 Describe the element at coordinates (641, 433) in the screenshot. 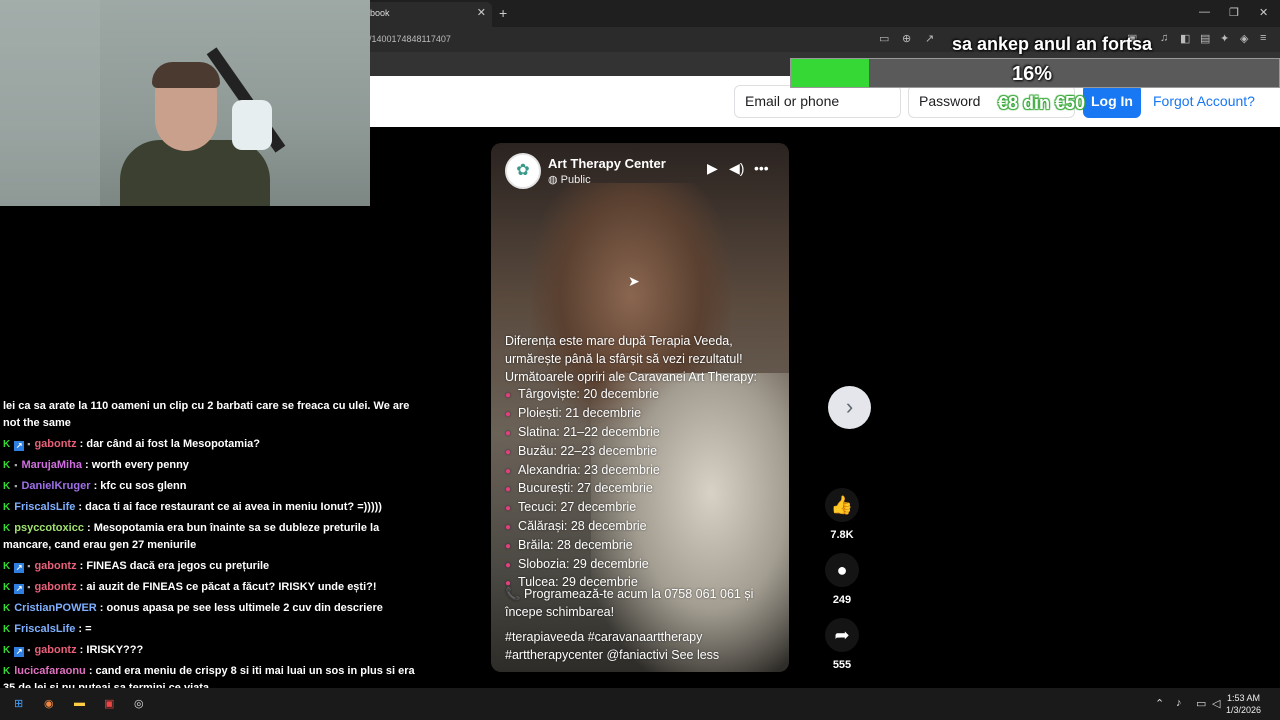

I see `caravan-stop: ● Slatina: 21–22 decembrie` at that location.